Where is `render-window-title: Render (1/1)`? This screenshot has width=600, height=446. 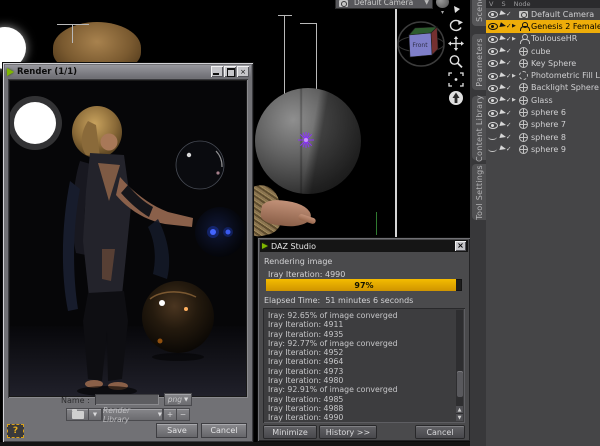
render-window-title: Render (1/1) is located at coordinates (47, 71).